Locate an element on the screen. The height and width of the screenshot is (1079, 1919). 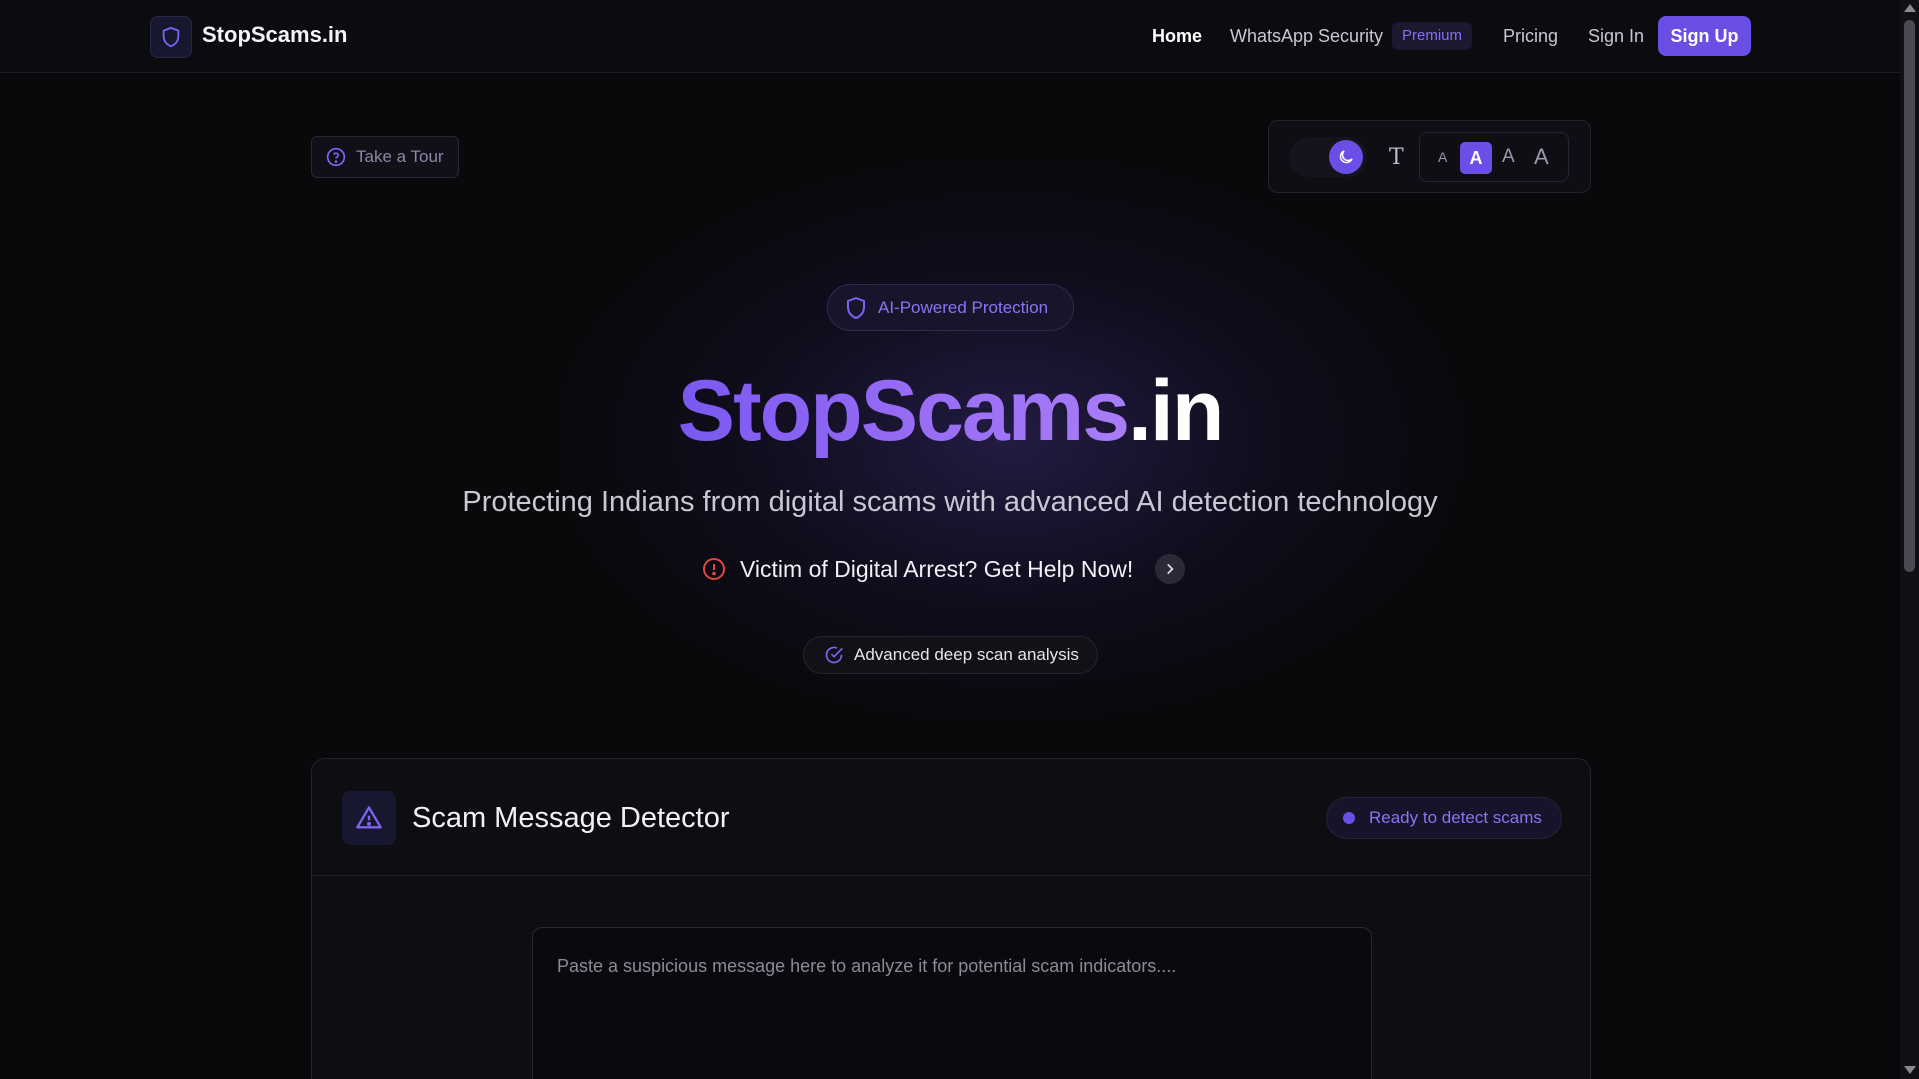
hero-title-tld: .in is located at coordinates (1176, 411).